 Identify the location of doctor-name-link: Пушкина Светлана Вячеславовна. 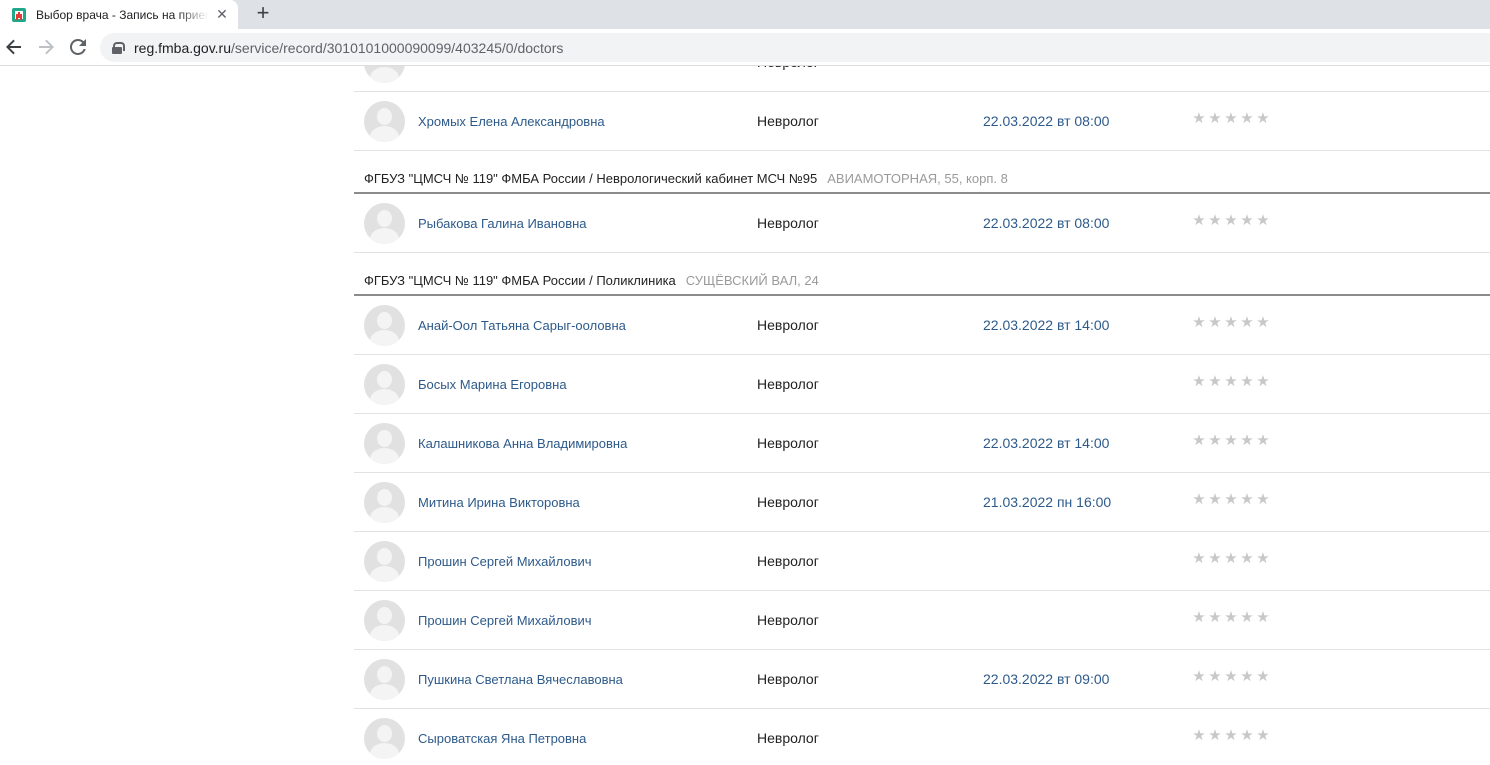
(520, 679).